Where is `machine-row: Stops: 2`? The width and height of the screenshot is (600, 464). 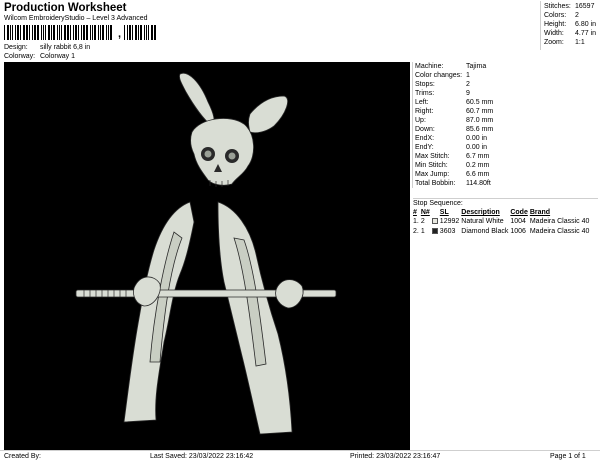
machine-row: Stops: 2 is located at coordinates (506, 84).